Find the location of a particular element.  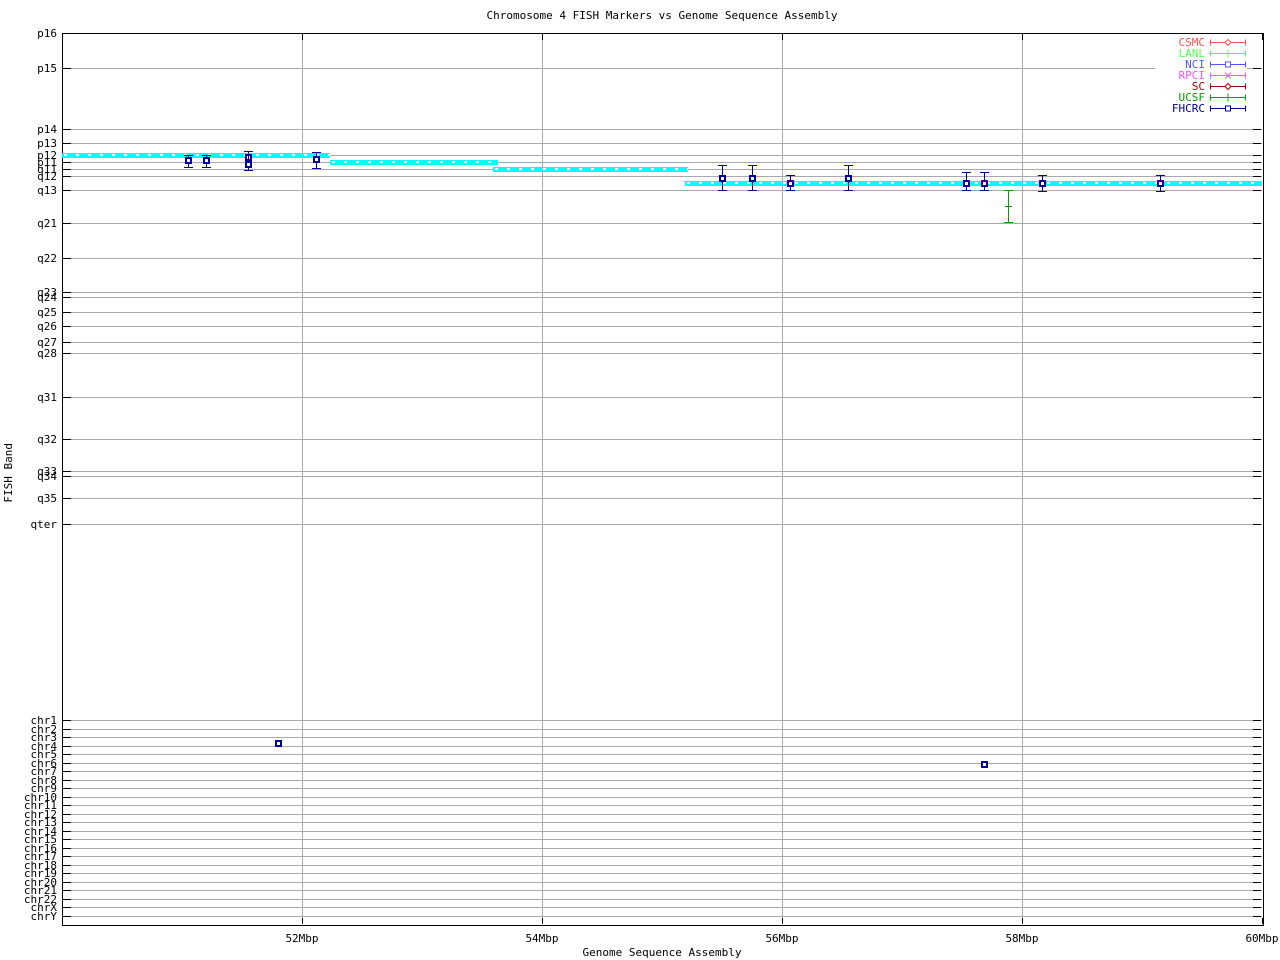

row-label-p15: p15 is located at coordinates (47, 68).